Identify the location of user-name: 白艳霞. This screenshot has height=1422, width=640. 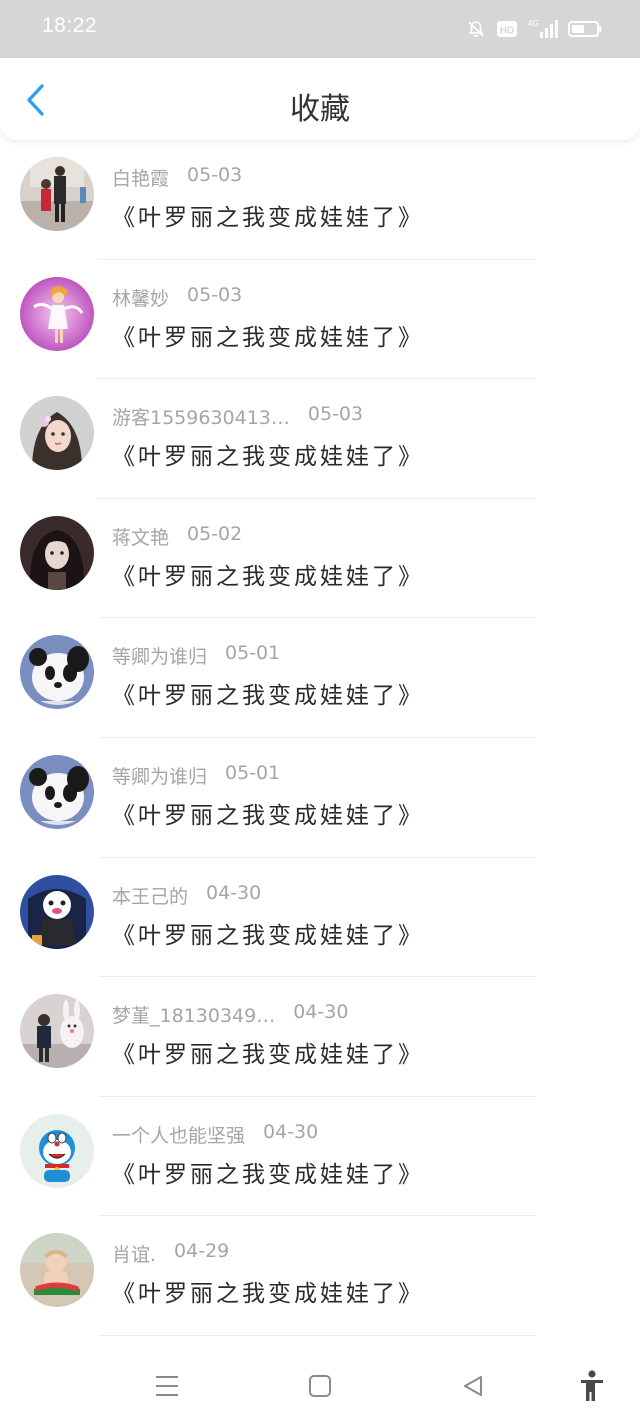
(141, 179).